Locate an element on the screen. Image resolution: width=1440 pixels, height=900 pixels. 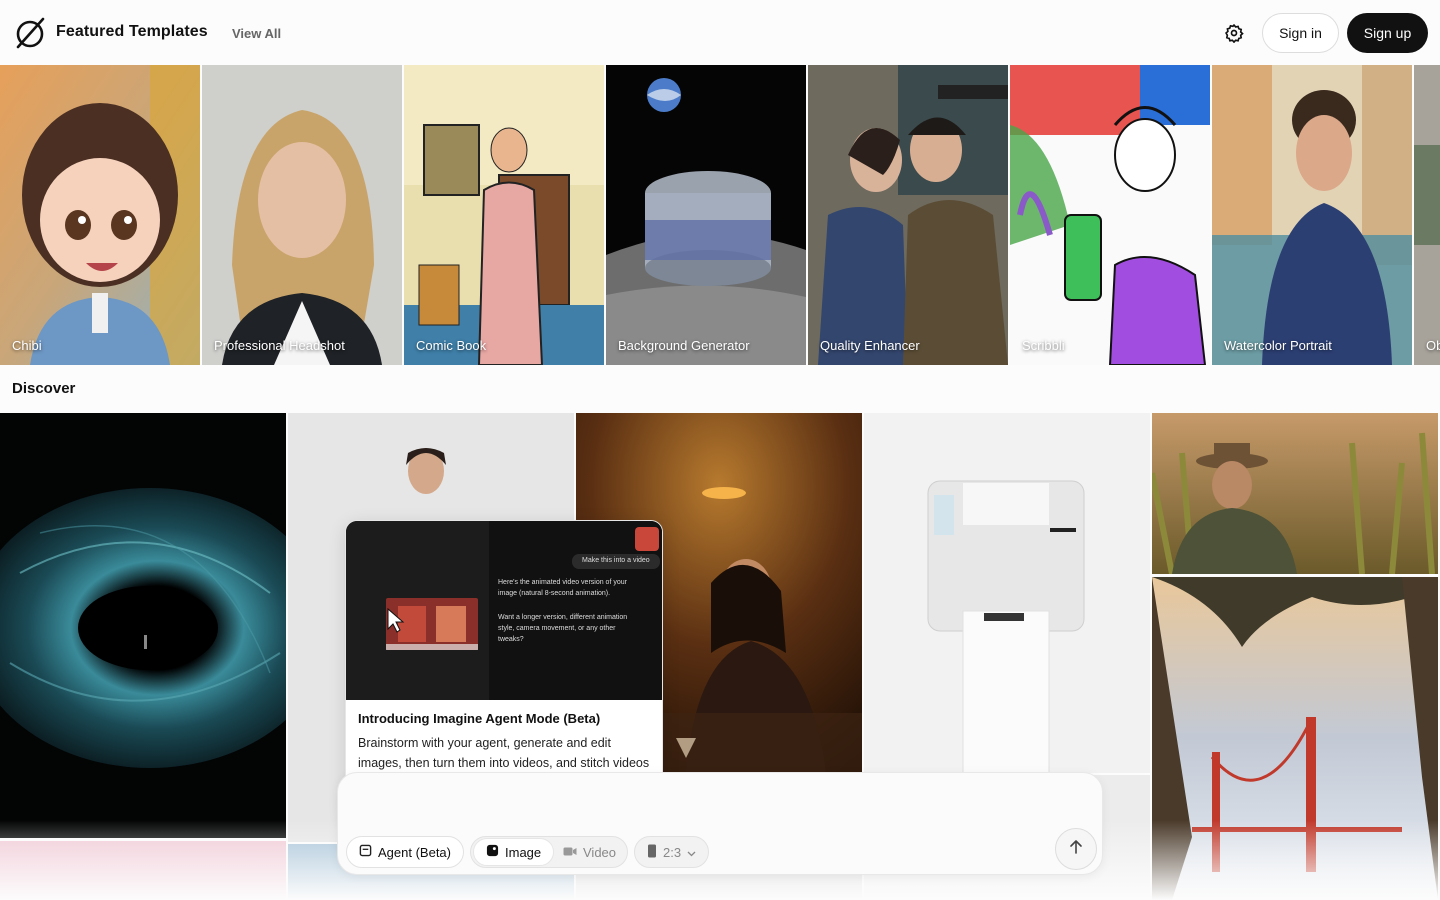
video-mode-label: Video is located at coordinates (600, 852).